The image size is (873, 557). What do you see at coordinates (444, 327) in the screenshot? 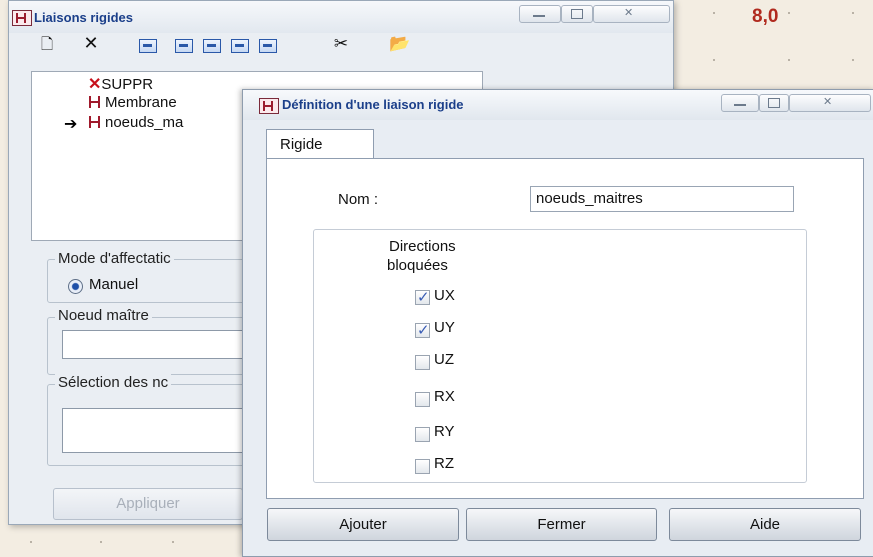
I see `checkbox-uy-label: UY` at bounding box center [444, 327].